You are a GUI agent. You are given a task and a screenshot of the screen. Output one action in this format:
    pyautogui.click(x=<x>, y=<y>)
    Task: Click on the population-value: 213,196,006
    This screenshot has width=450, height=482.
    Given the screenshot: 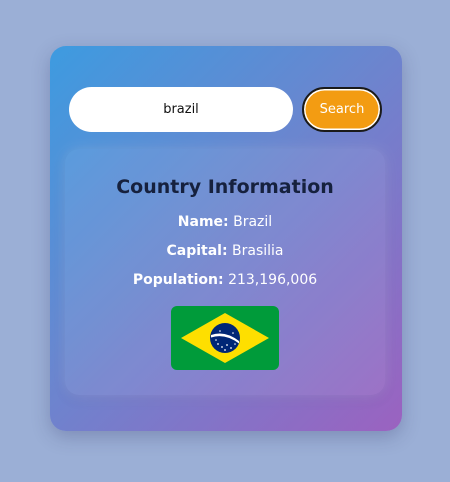 What is the action you would take?
    pyautogui.click(x=273, y=280)
    